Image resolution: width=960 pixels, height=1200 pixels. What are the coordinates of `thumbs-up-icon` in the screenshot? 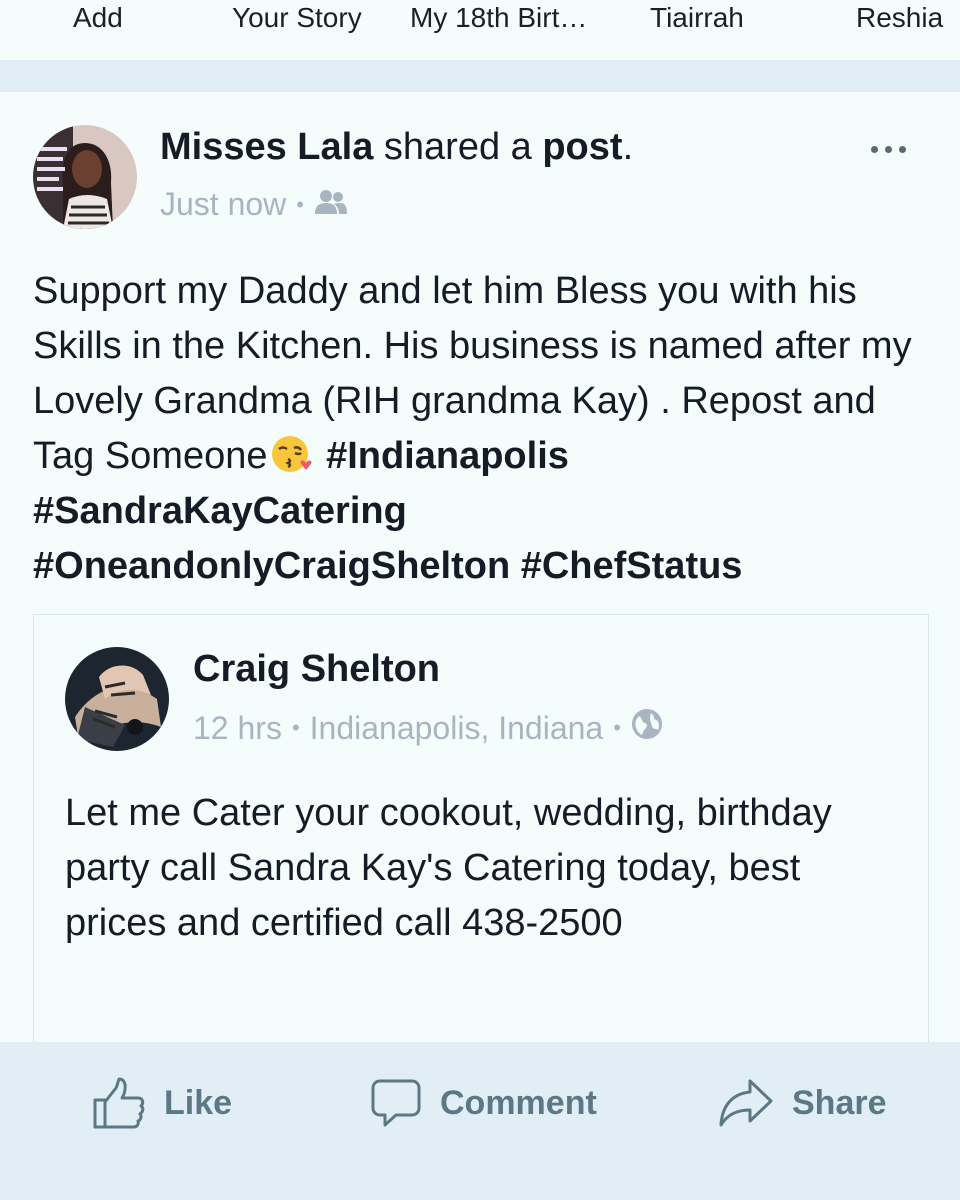 It's located at (119, 1103).